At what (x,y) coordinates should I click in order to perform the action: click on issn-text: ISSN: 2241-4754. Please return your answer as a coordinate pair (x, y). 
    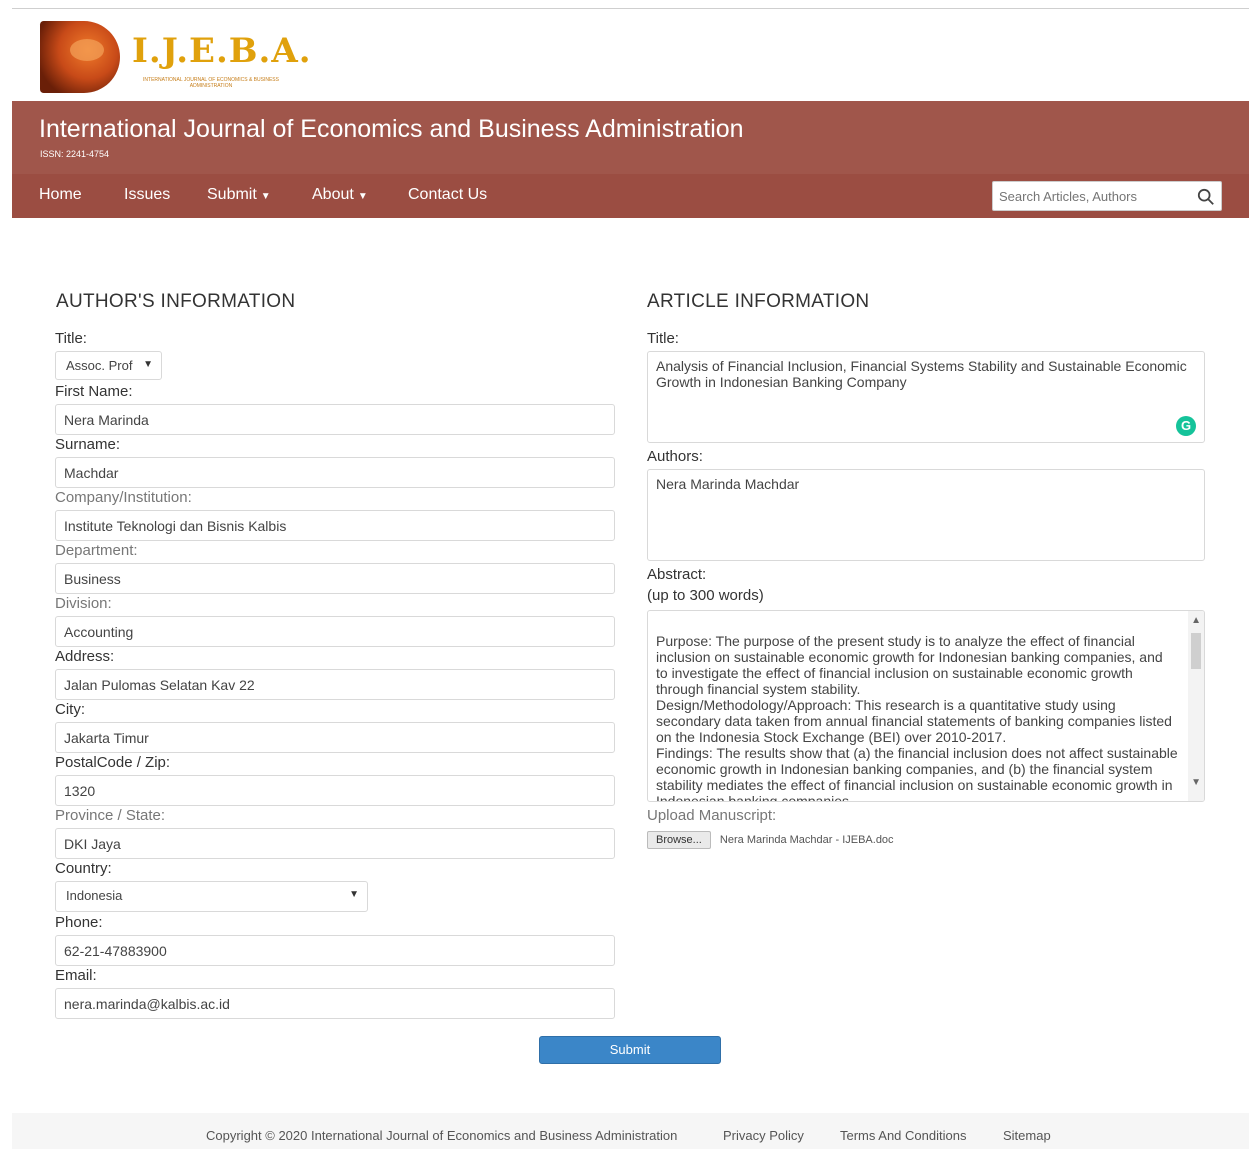
    Looking at the image, I should click on (75, 154).